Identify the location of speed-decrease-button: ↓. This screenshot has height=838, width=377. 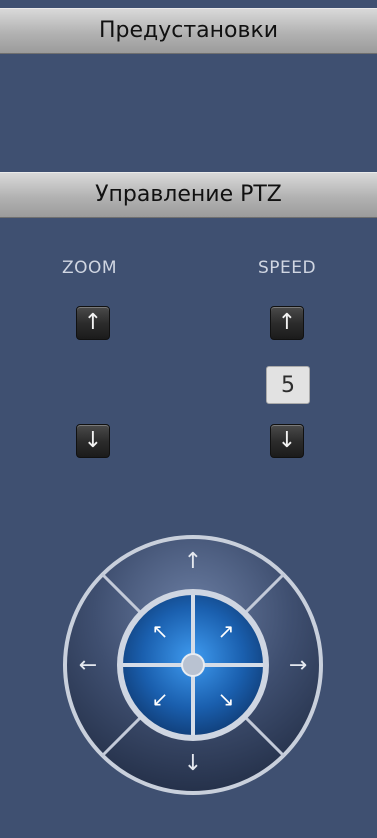
(287, 441).